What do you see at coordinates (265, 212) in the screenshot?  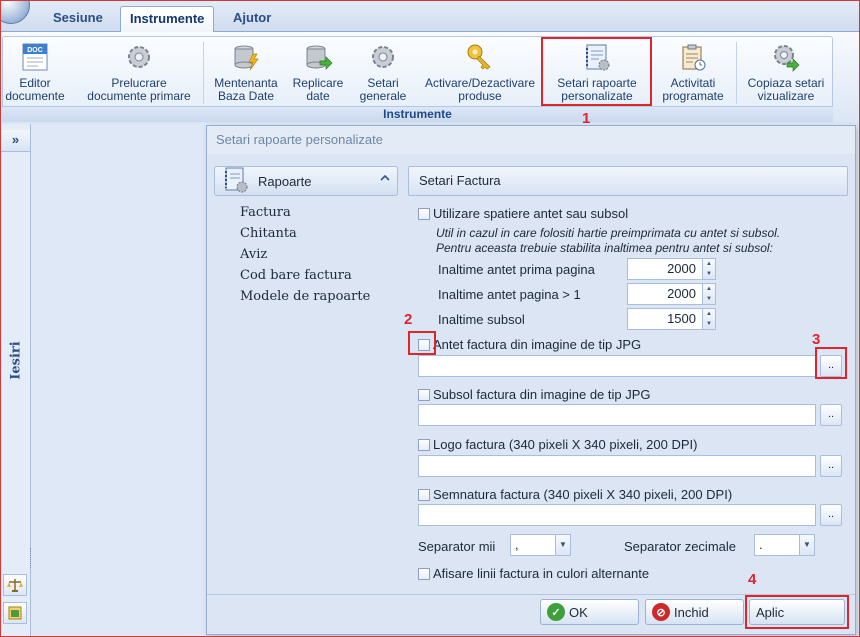 I see `nav-item-factura: Factura` at bounding box center [265, 212].